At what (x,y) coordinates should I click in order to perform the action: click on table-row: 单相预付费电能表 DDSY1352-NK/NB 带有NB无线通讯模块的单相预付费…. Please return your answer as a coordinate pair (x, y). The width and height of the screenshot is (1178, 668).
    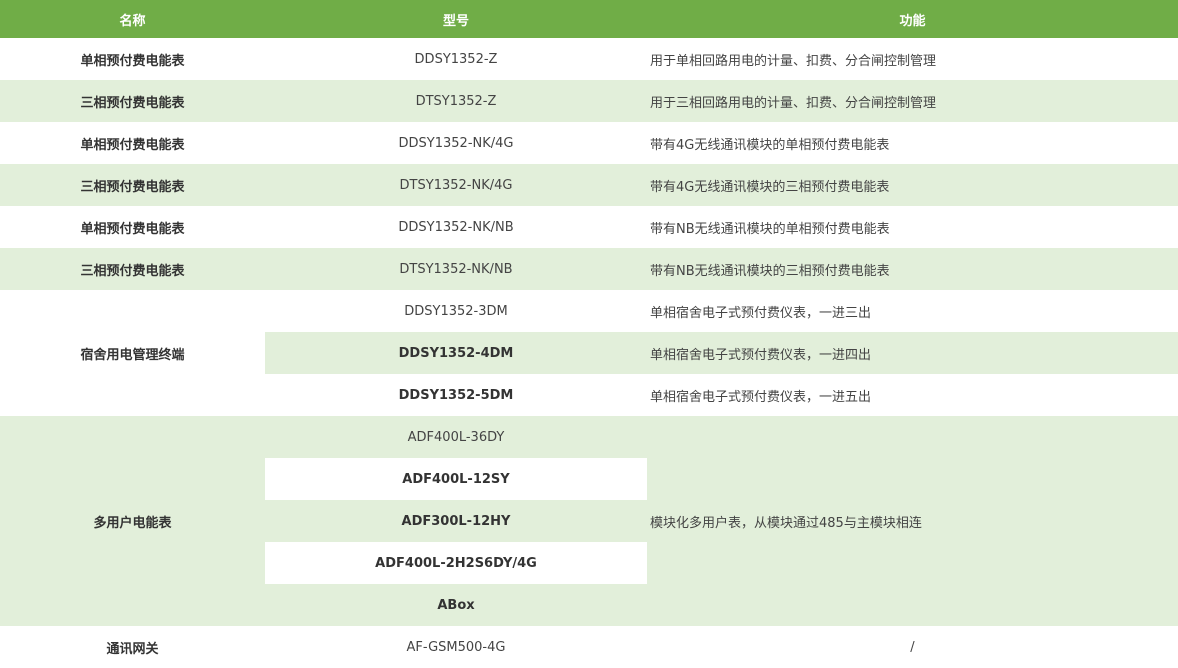
    Looking at the image, I should click on (589, 227).